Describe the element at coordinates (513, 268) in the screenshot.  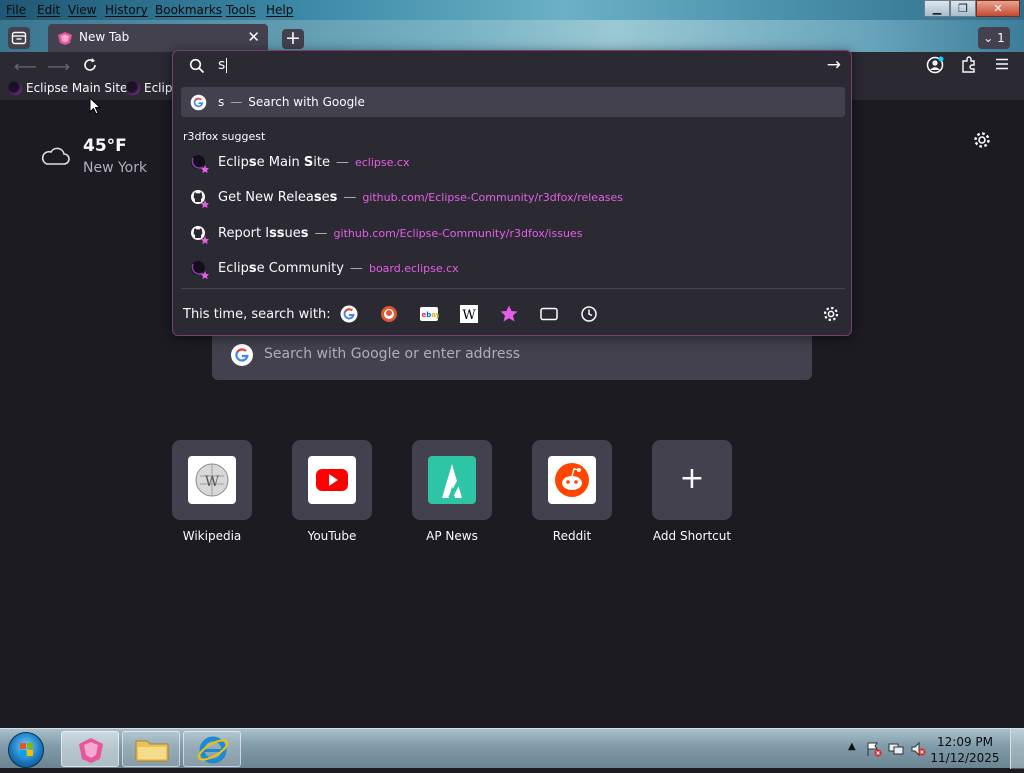
I see `result-row: Eclipse Community — board.eclipse.cx` at that location.